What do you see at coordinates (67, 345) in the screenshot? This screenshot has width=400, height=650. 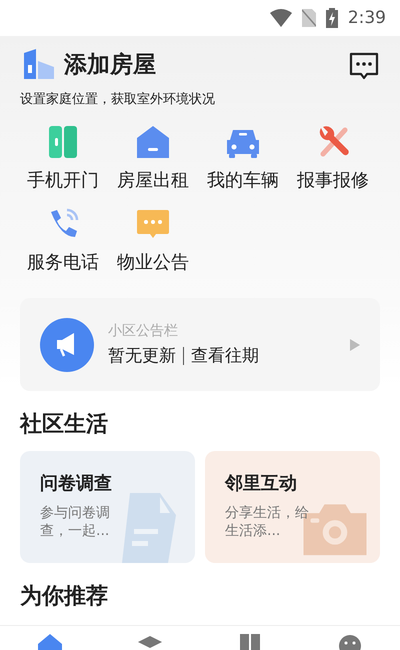 I see `megaphone-icon` at bounding box center [67, 345].